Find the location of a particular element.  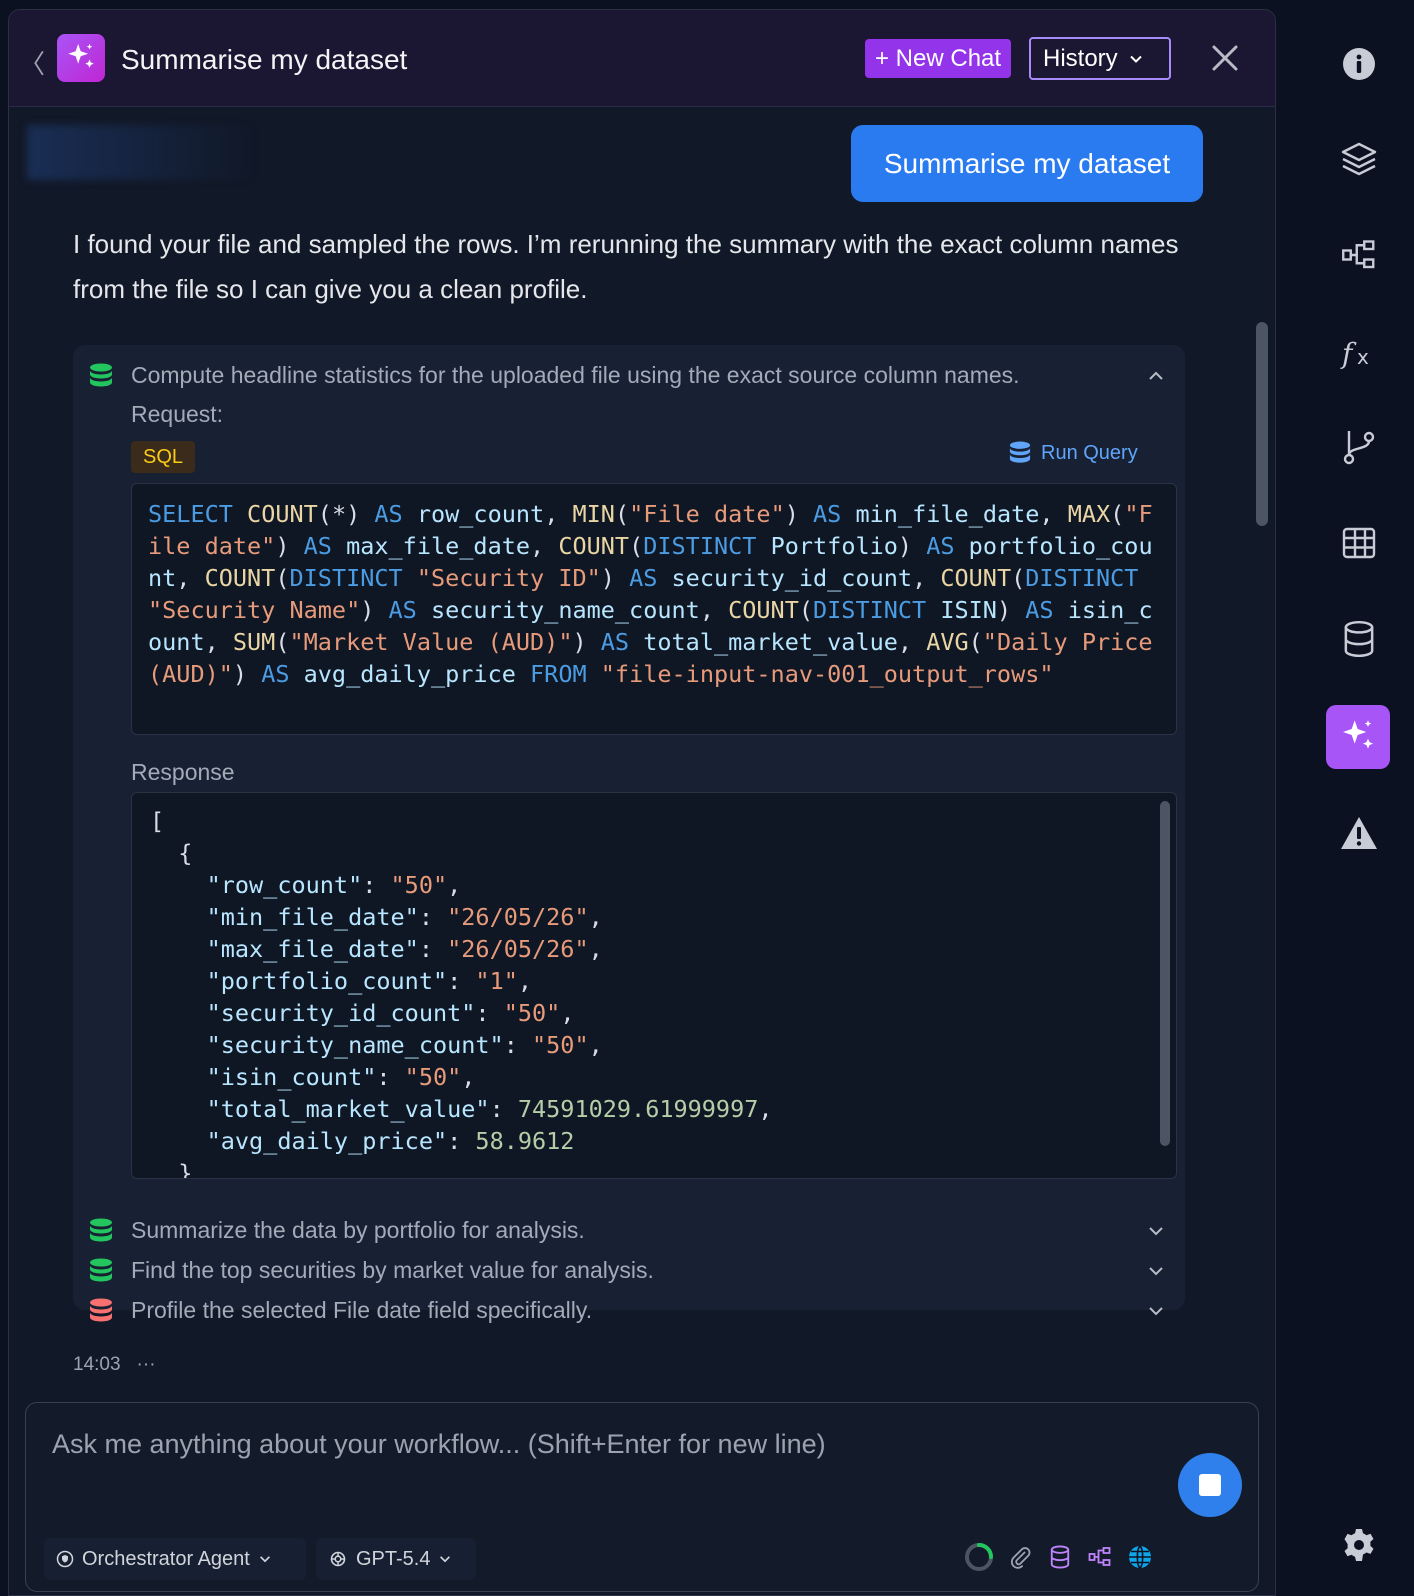

run-query-label: Run Query is located at coordinates (1089, 452).